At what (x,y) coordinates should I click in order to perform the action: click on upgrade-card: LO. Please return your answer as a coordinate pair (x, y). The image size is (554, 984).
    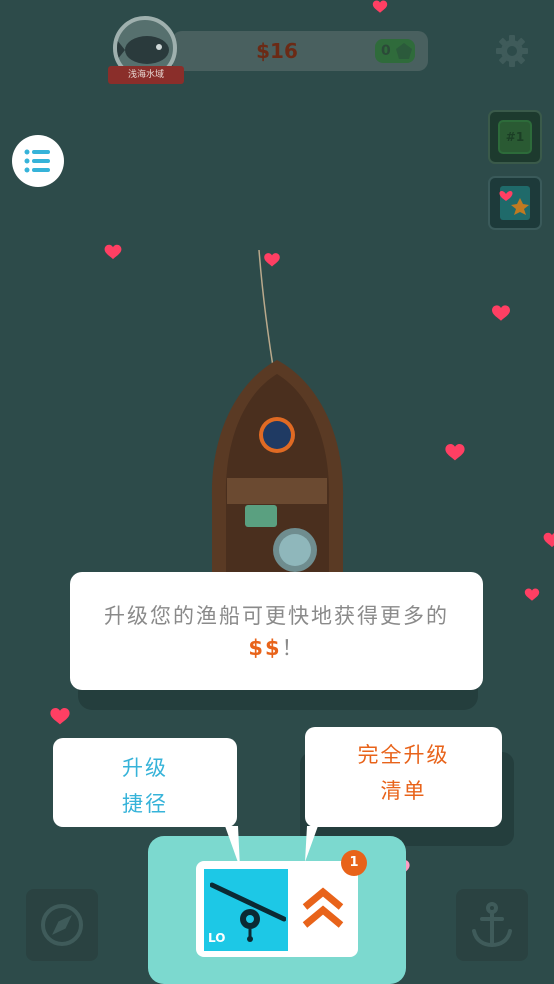
    Looking at the image, I should click on (277, 909).